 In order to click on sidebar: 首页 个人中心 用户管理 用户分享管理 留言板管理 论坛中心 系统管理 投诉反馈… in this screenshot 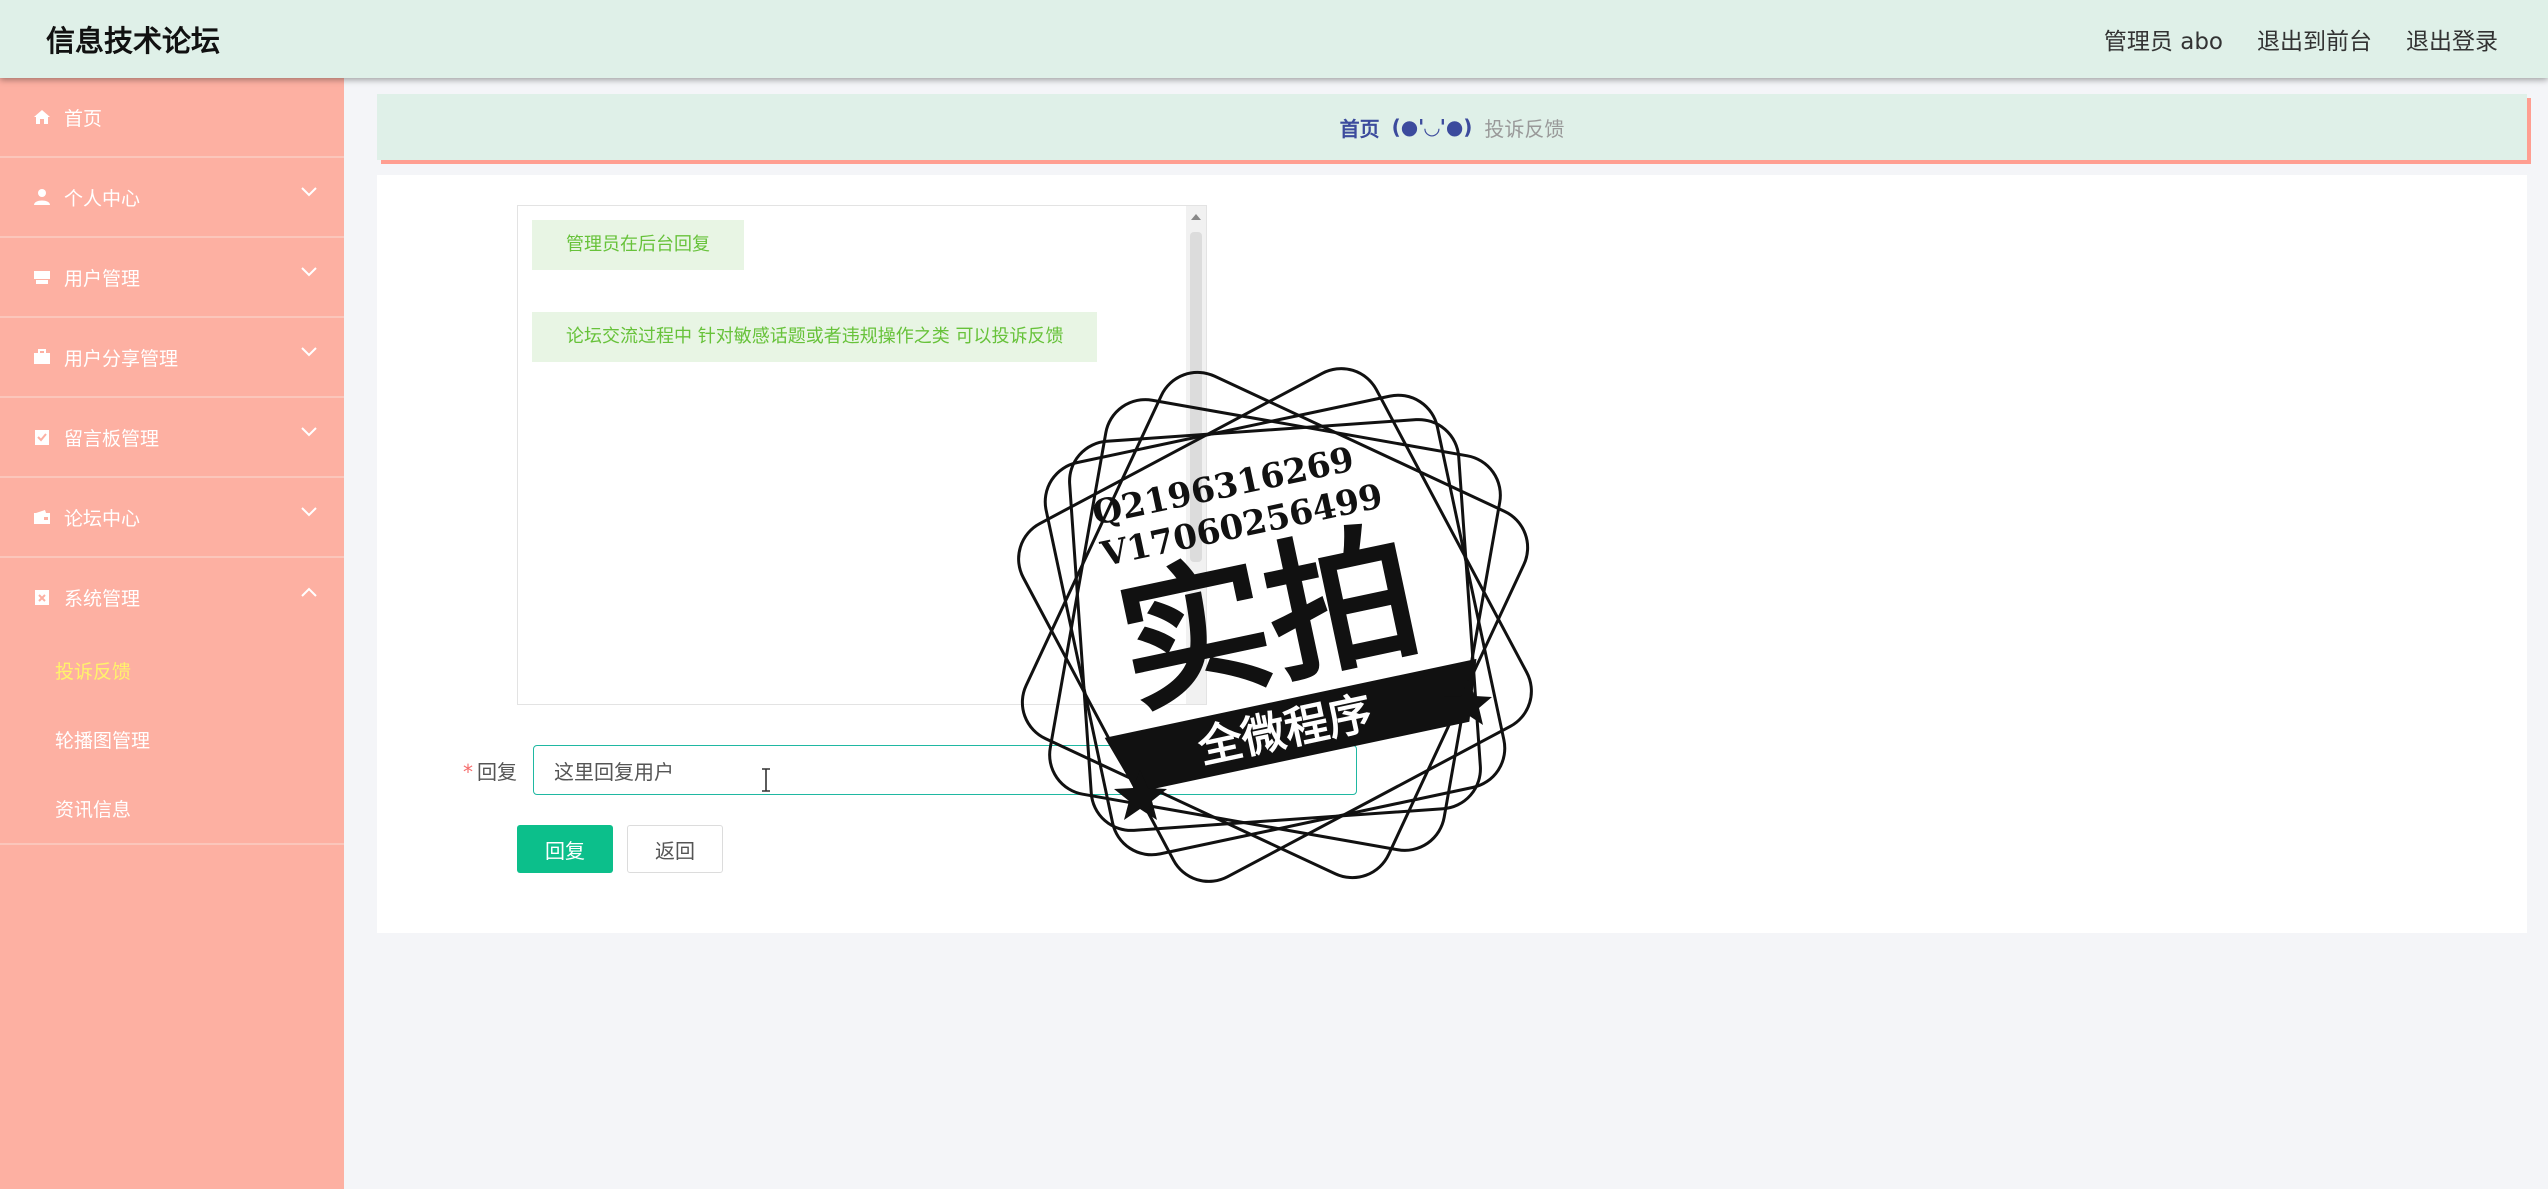, I will do `click(172, 633)`.